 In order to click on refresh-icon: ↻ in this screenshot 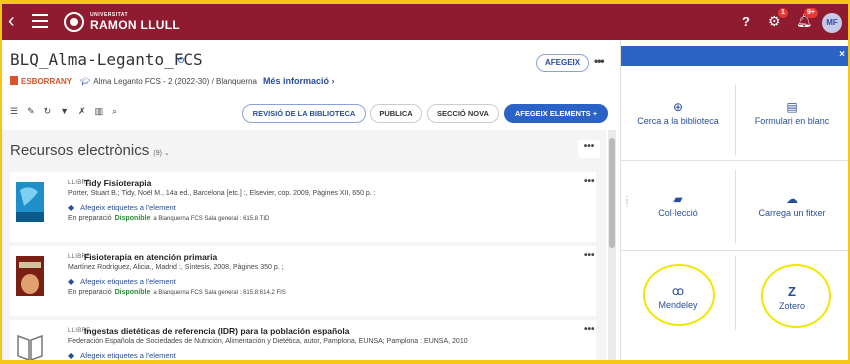, I will do `click(48, 111)`.